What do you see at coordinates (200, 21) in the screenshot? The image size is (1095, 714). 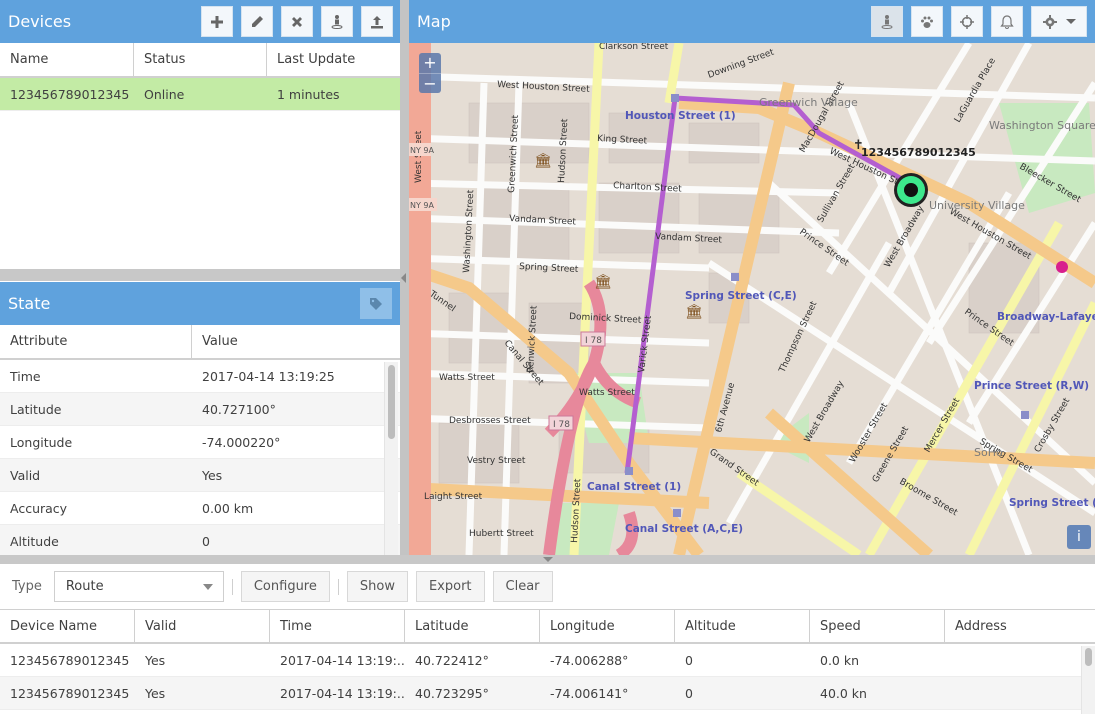 I see `devices-header: Devices` at bounding box center [200, 21].